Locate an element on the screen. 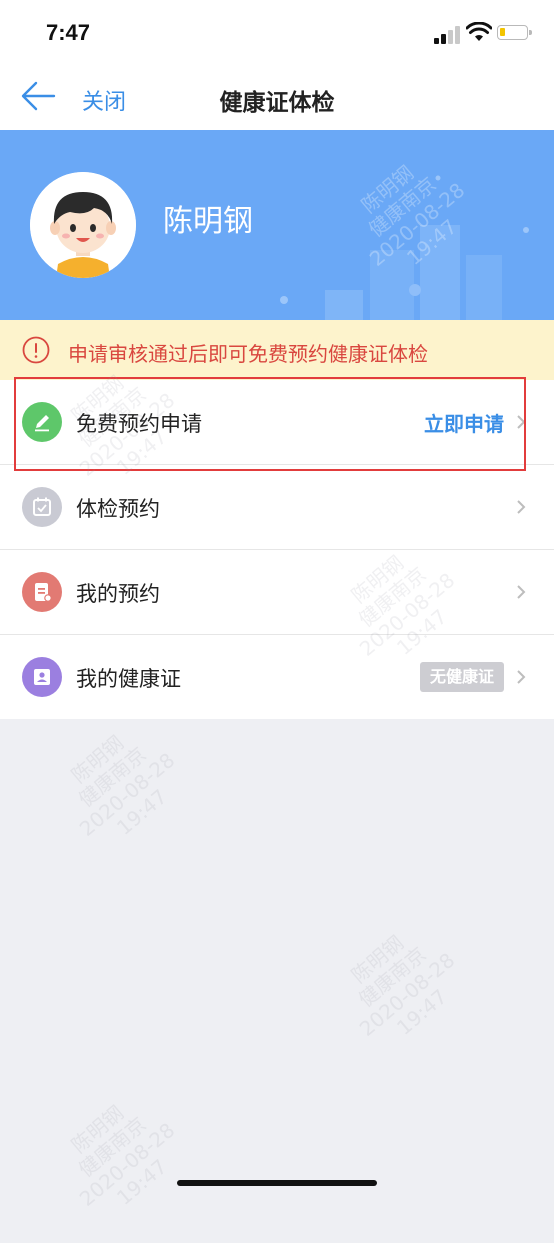 Image resolution: width=554 pixels, height=1243 pixels. avatar is located at coordinates (83, 225).